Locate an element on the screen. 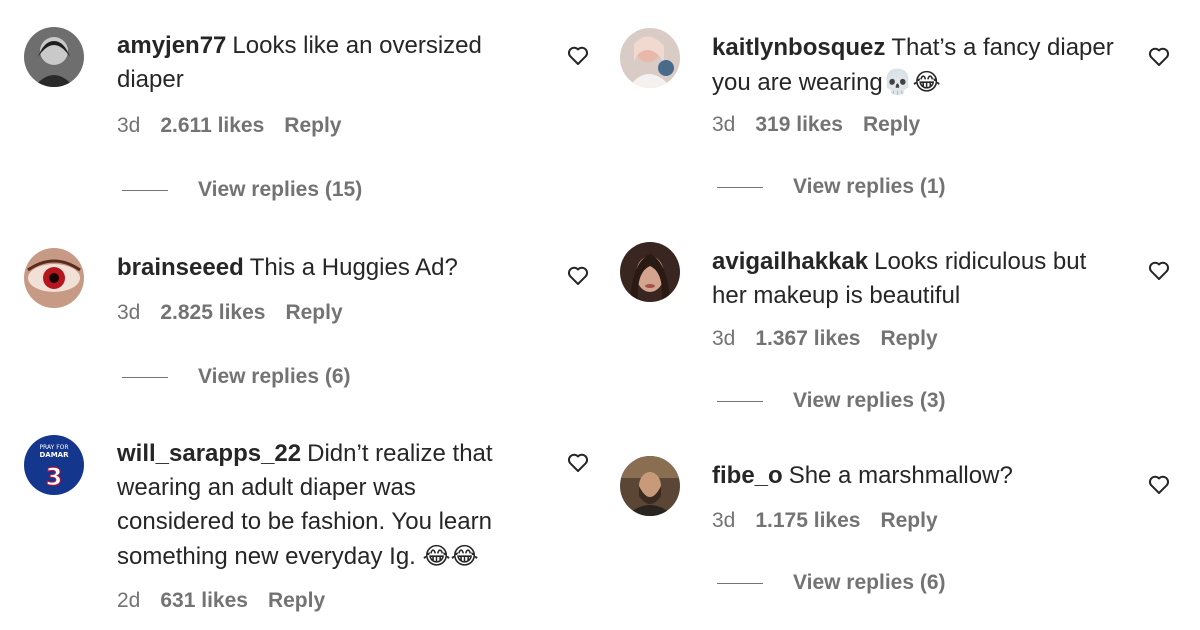  comment-meta: 3d 2.825 likes Reply is located at coordinates (240, 313).